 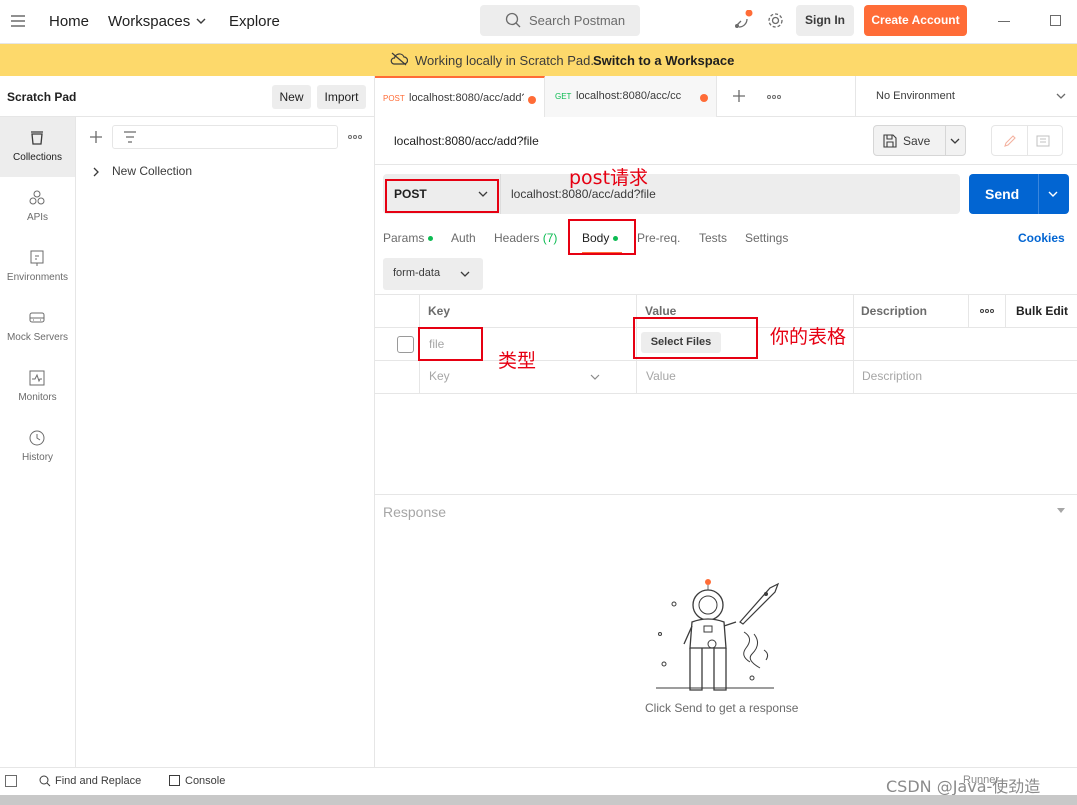 What do you see at coordinates (417, 273) in the screenshot?
I see `body-mode-value: form-data` at bounding box center [417, 273].